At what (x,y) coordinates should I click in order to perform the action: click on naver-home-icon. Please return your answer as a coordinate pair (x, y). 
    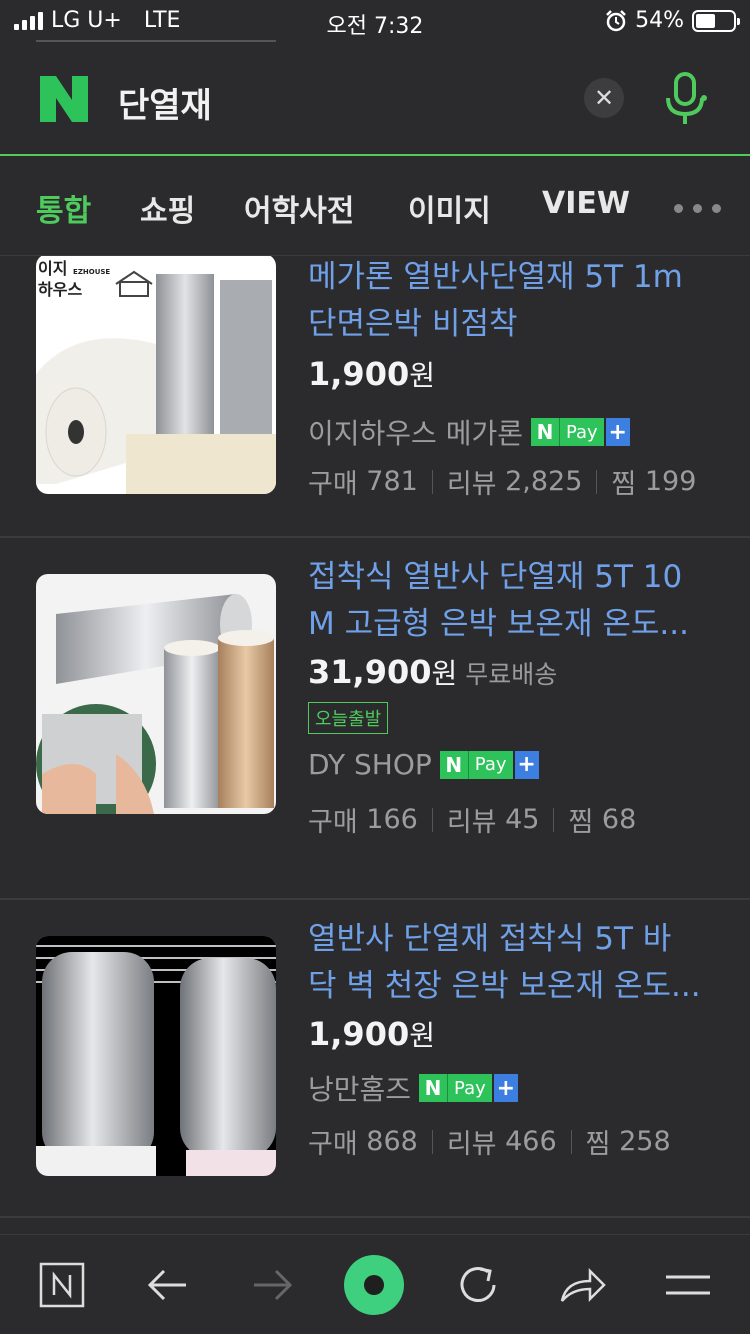
    Looking at the image, I should click on (62, 1285).